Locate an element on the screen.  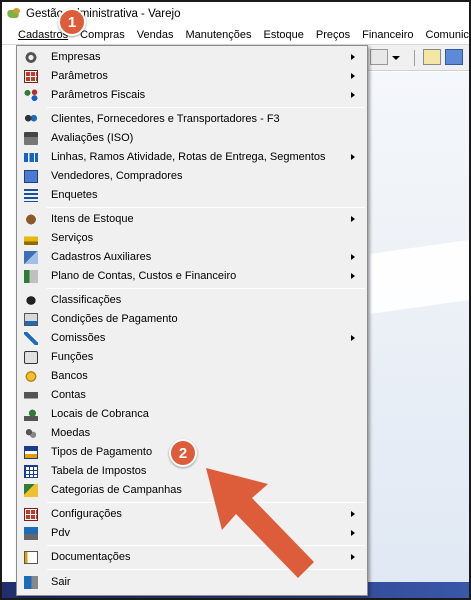
menu-estoque: Estoque is located at coordinates (284, 35).